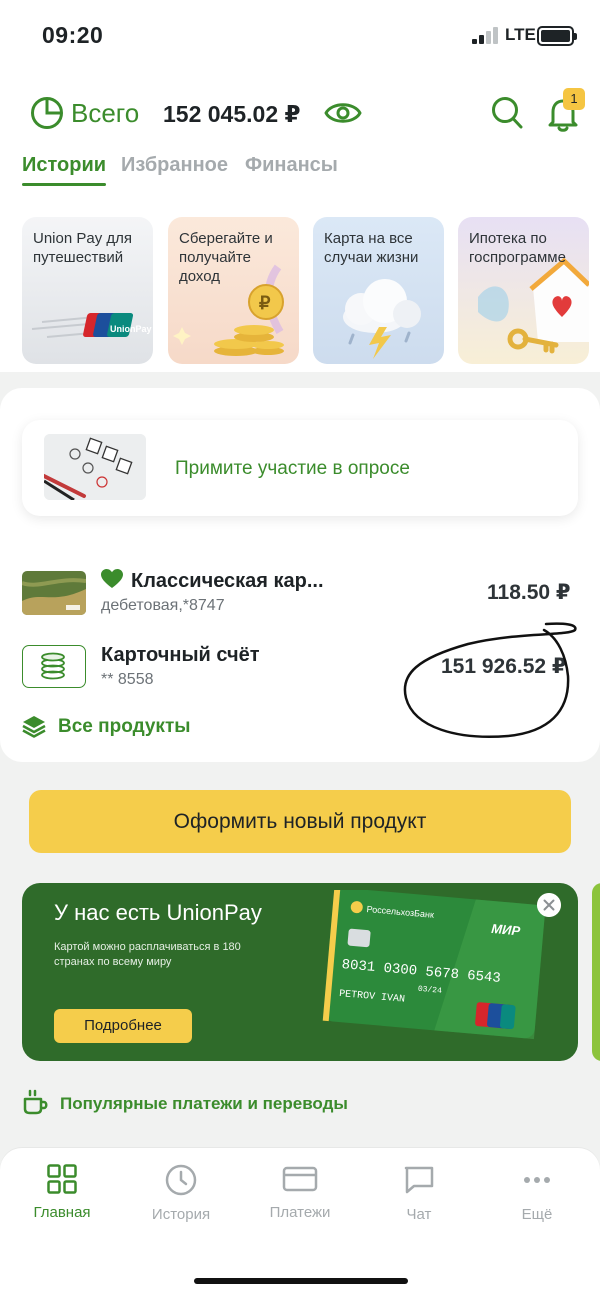 The height and width of the screenshot is (1297, 600). I want to click on card-brand: МИР, so click(506, 929).